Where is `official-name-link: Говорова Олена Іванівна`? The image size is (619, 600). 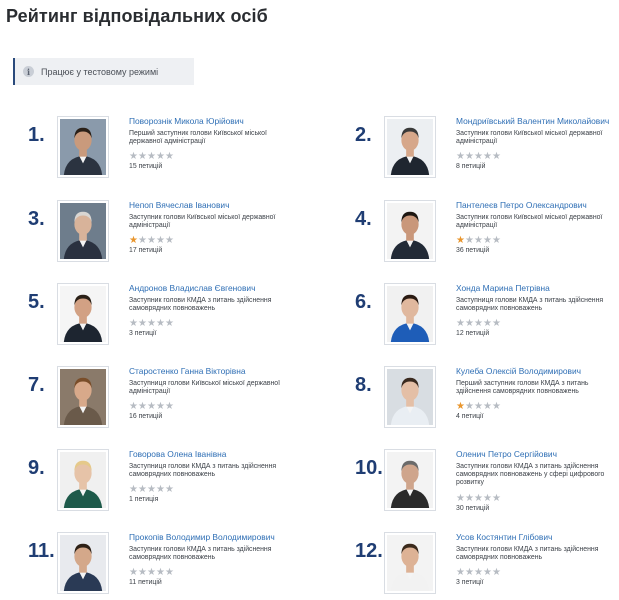 official-name-link: Говорова Олена Іванівна is located at coordinates (211, 454).